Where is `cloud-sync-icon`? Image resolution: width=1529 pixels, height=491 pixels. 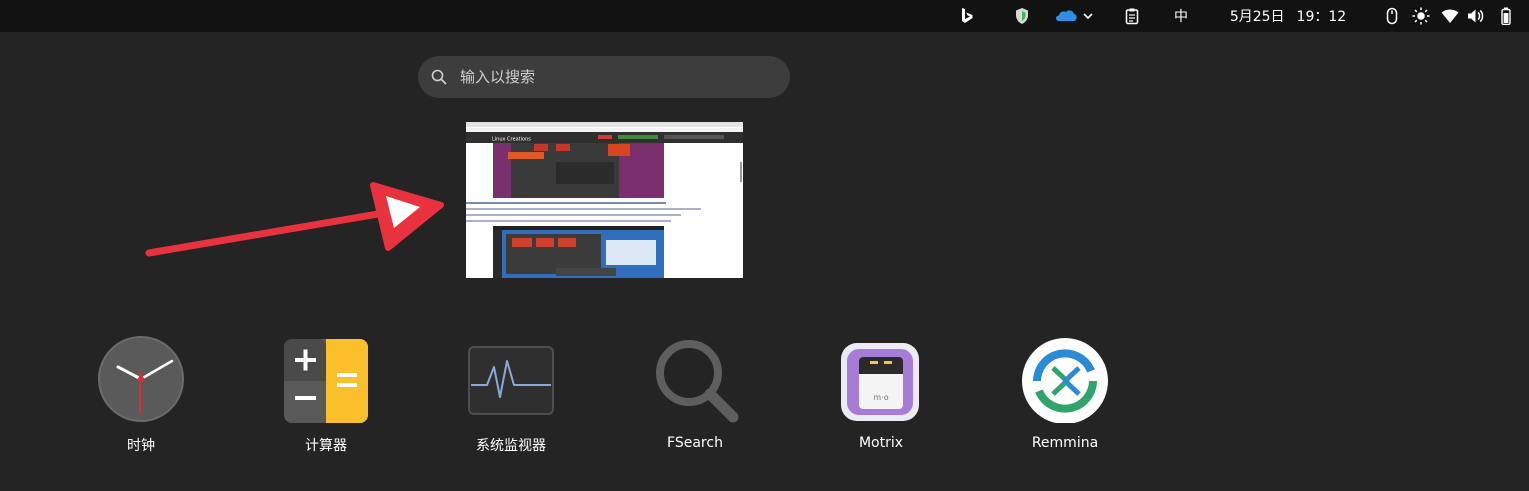
cloud-sync-icon is located at coordinates (1076, 16).